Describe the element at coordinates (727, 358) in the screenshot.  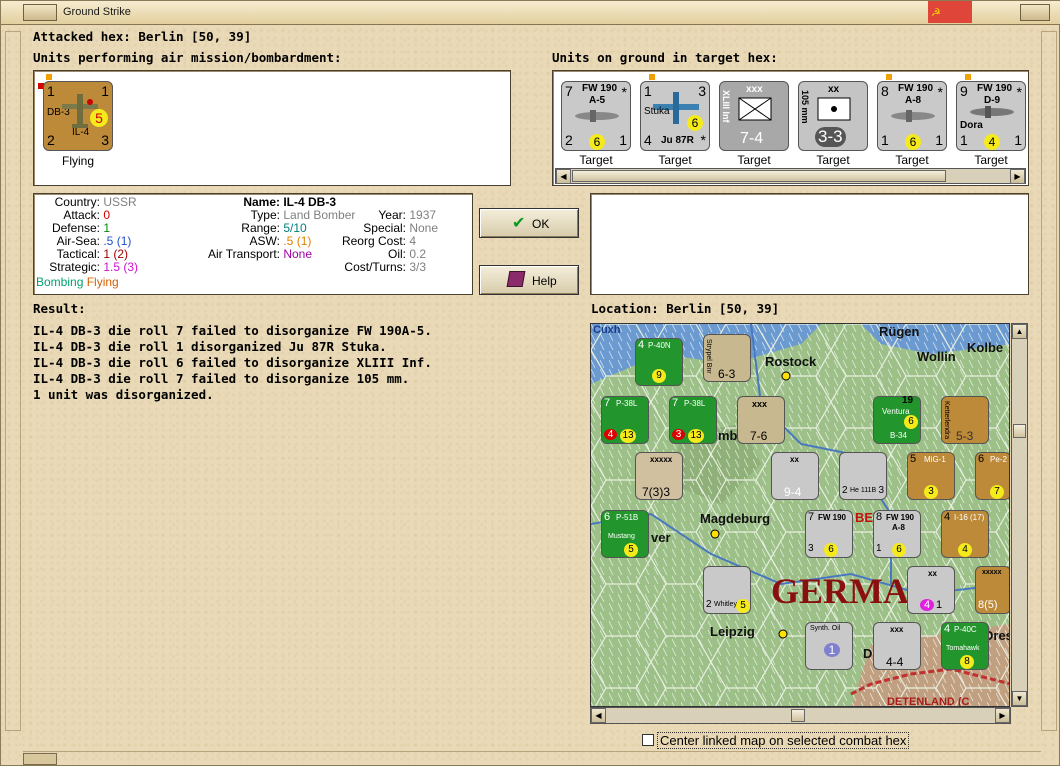
I see `map-counter-strypel: Strypel Bnr 6-3` at that location.